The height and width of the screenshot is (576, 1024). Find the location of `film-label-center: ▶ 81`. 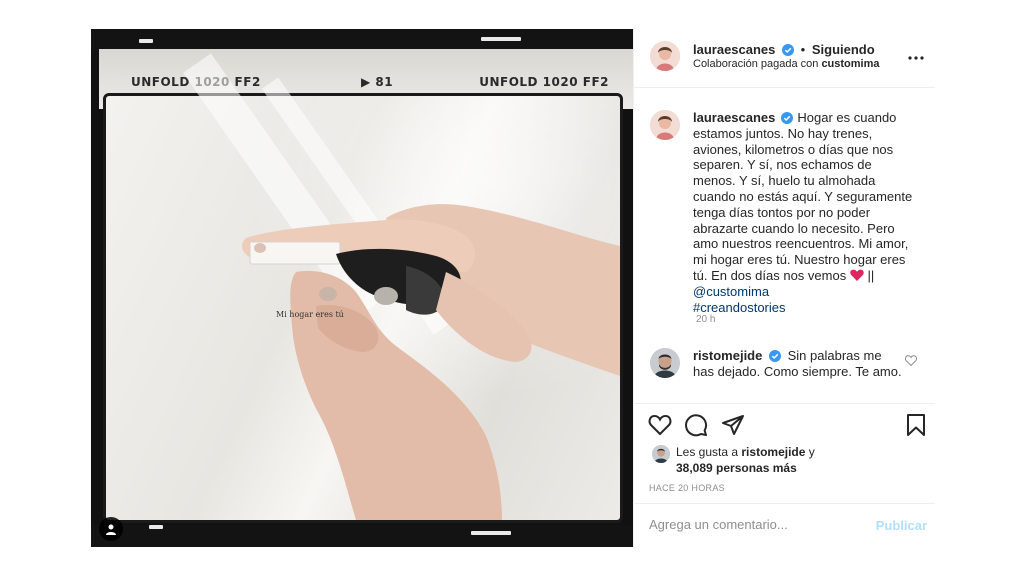

film-label-center: ▶ 81 is located at coordinates (377, 82).